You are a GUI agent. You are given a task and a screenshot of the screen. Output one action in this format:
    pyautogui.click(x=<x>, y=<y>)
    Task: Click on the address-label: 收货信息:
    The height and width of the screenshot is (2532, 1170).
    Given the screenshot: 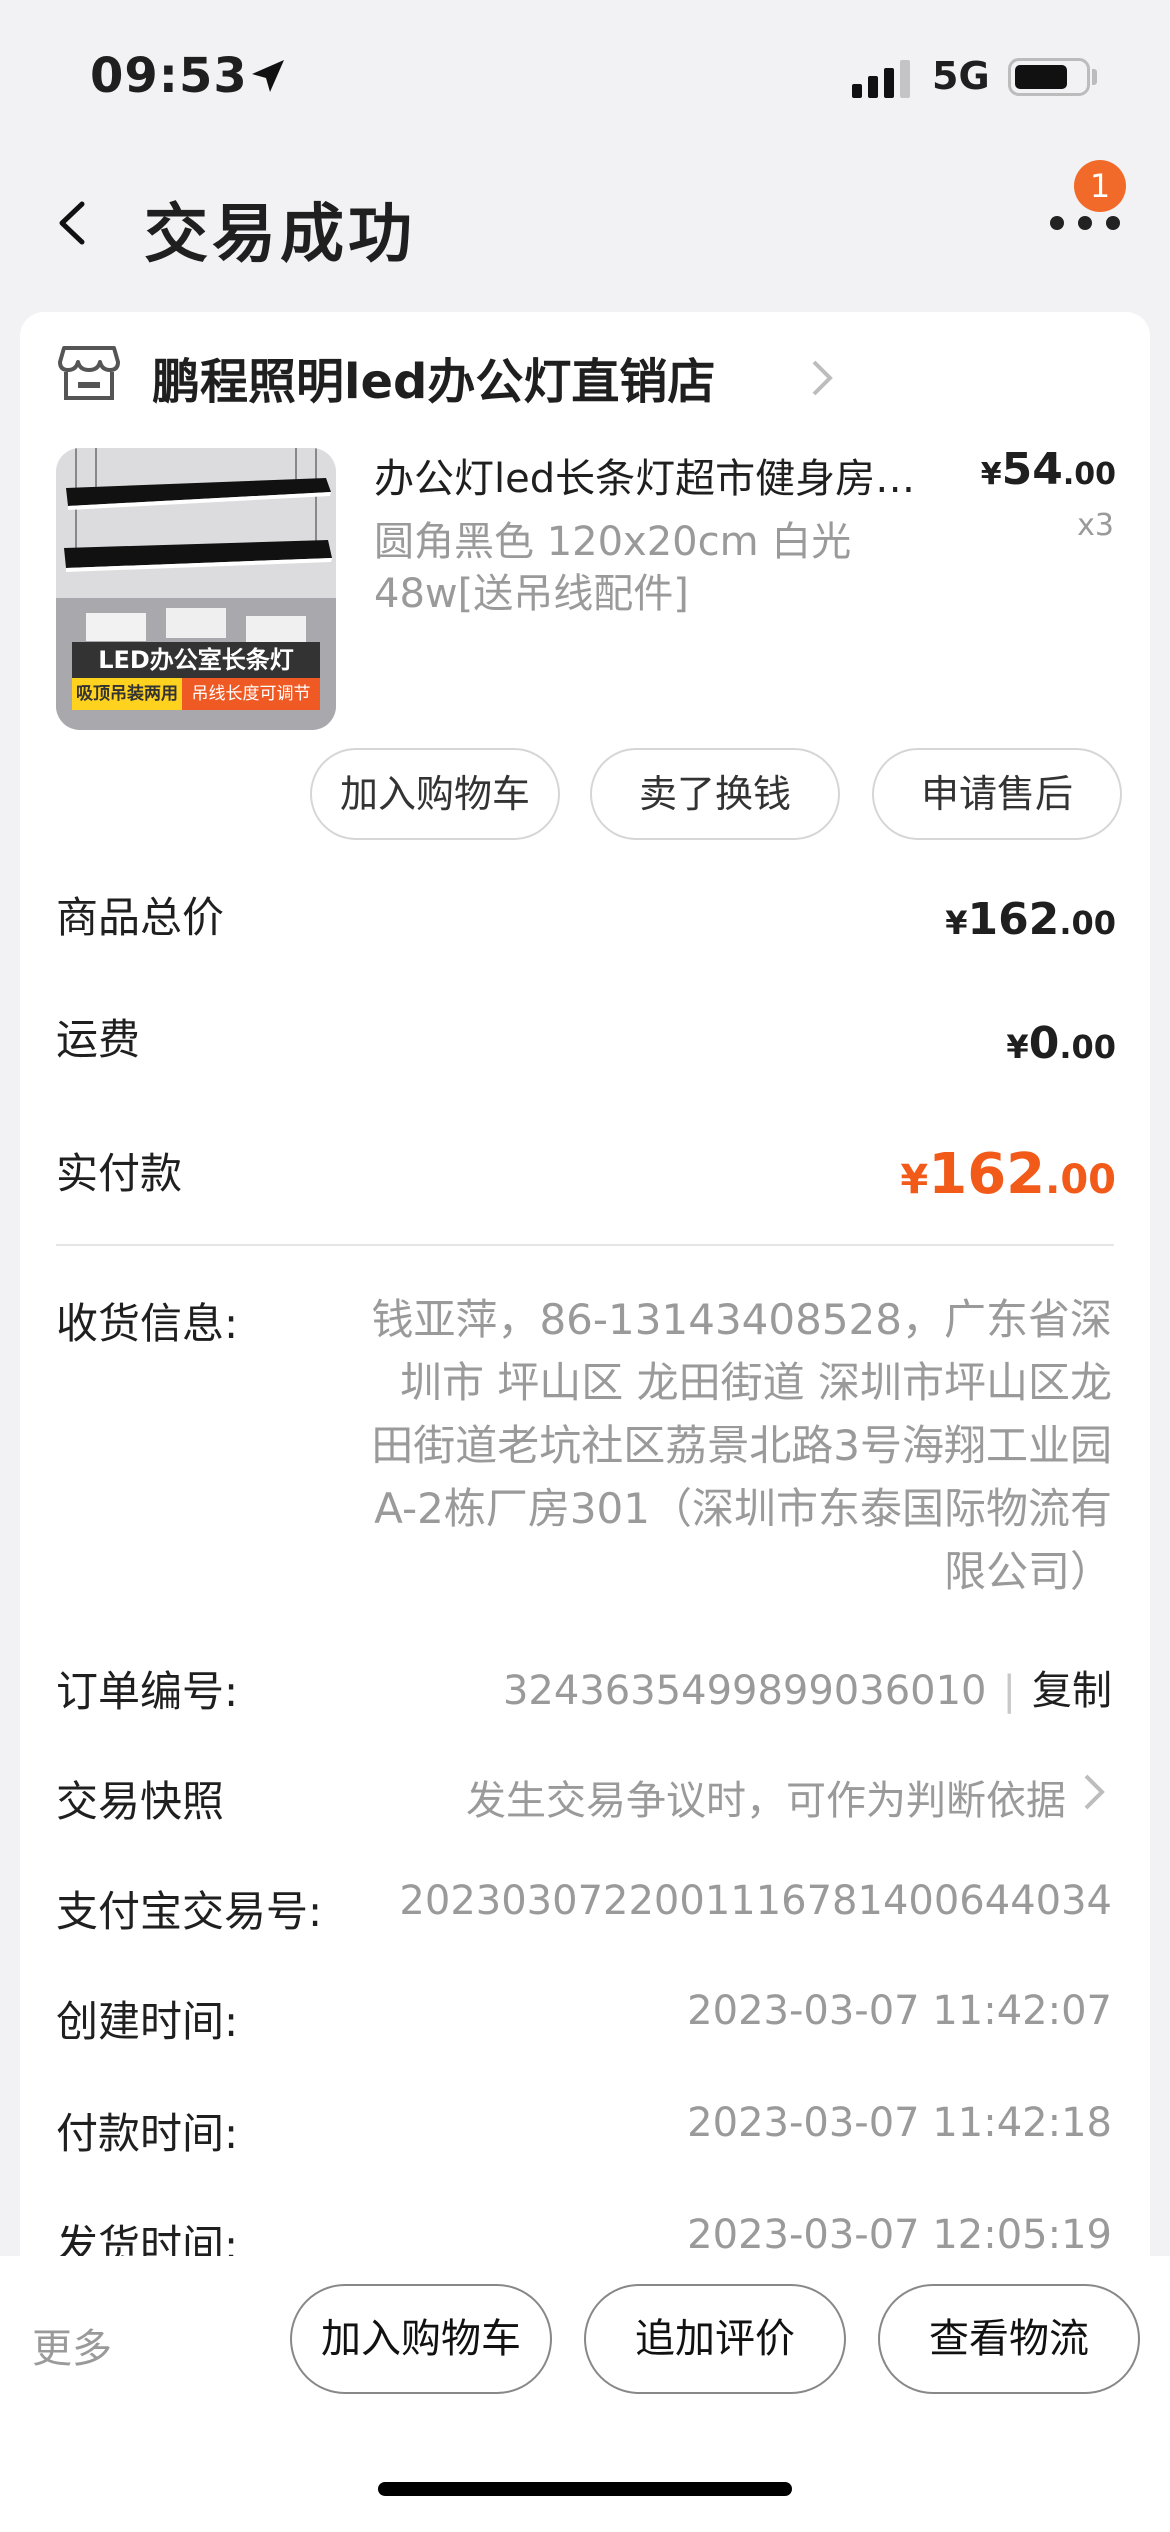 What is the action you would take?
    pyautogui.click(x=147, y=1323)
    